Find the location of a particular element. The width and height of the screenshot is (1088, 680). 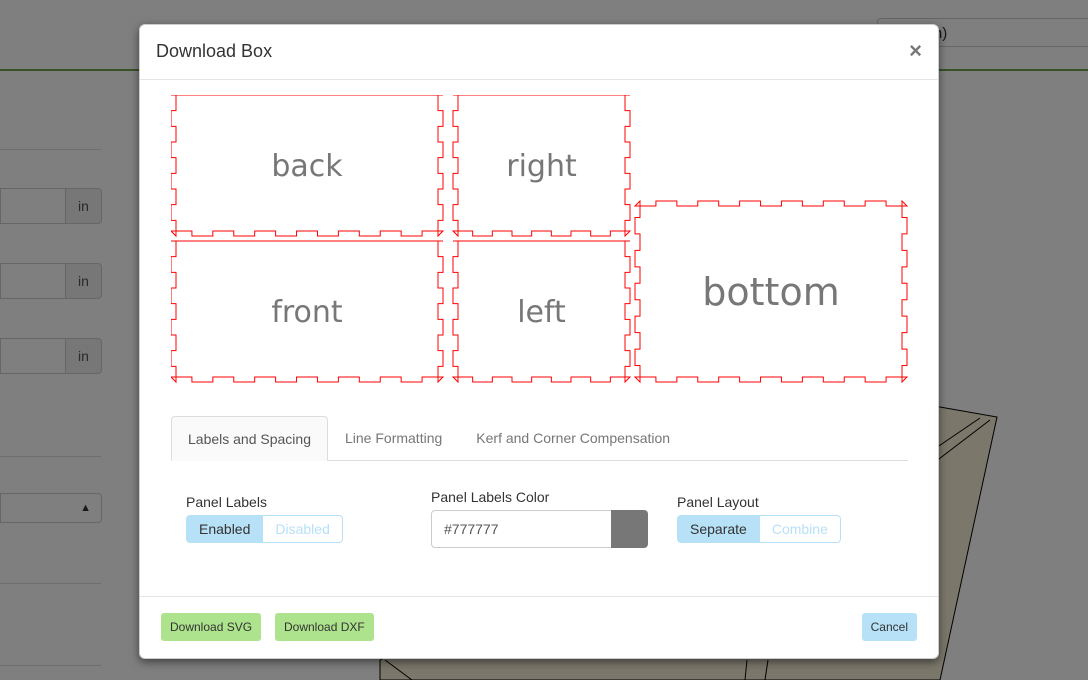

panel-label-bottom: bottom is located at coordinates (770, 292).